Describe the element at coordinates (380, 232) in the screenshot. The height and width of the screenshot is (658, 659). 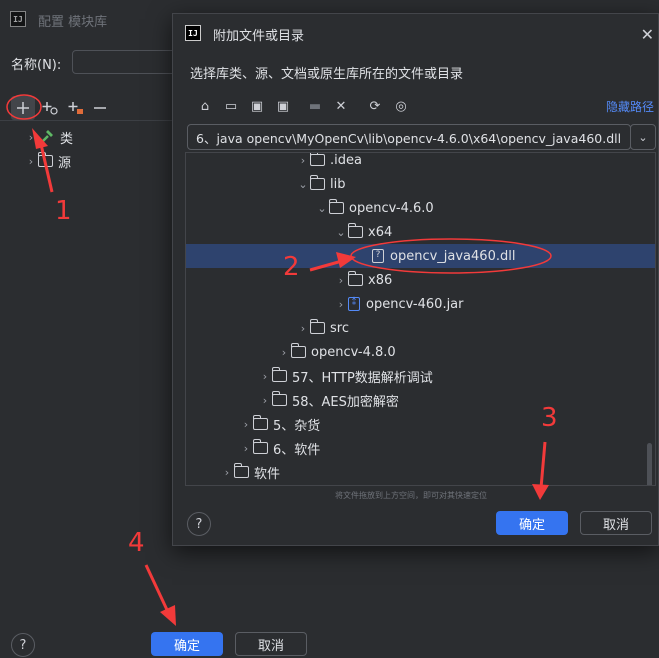
I see `tree-item-label: x64` at that location.